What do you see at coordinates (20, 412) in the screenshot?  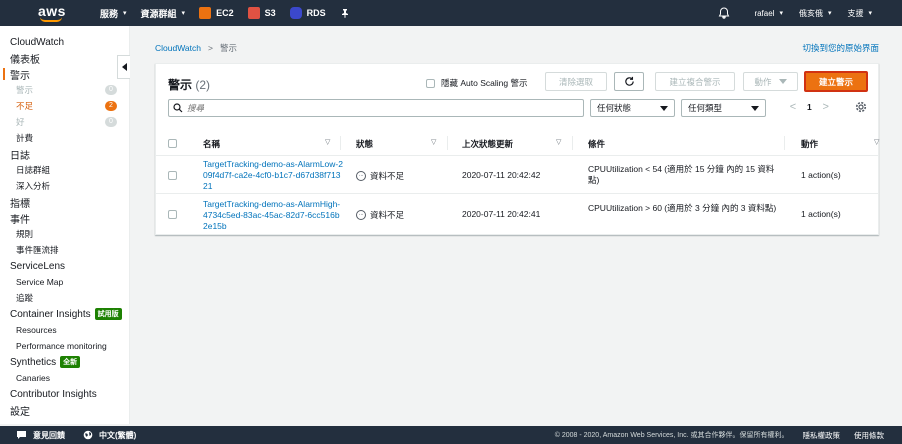 I see `sidebar-item-label: 設定` at bounding box center [20, 412].